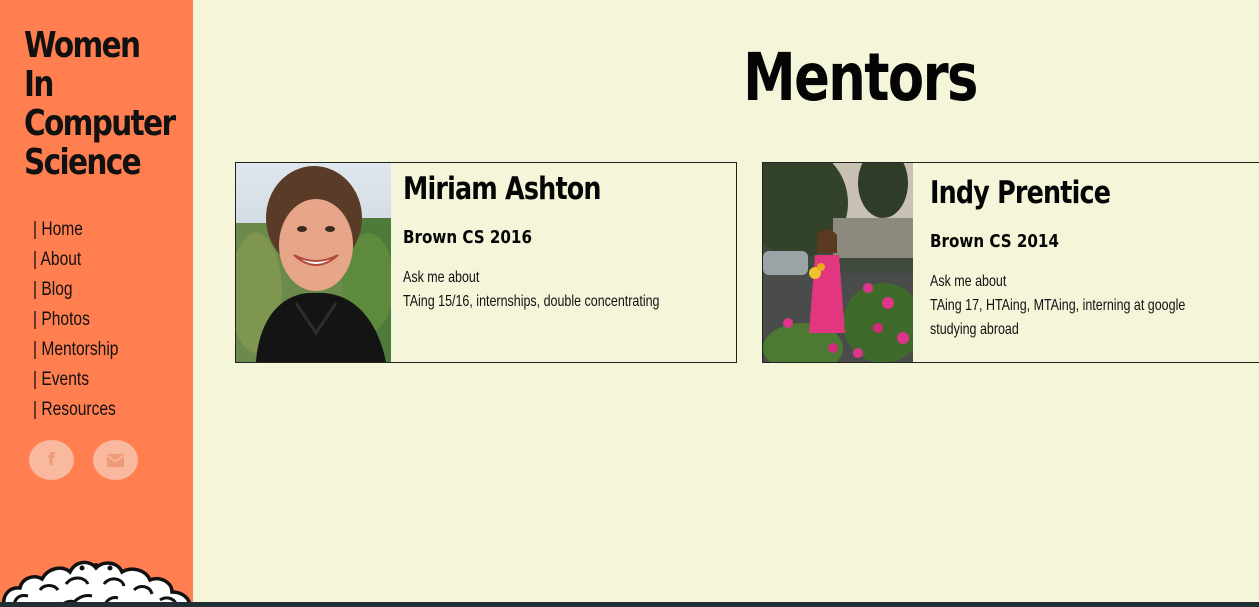  I want to click on site-title-line: Women, so click(82, 45).